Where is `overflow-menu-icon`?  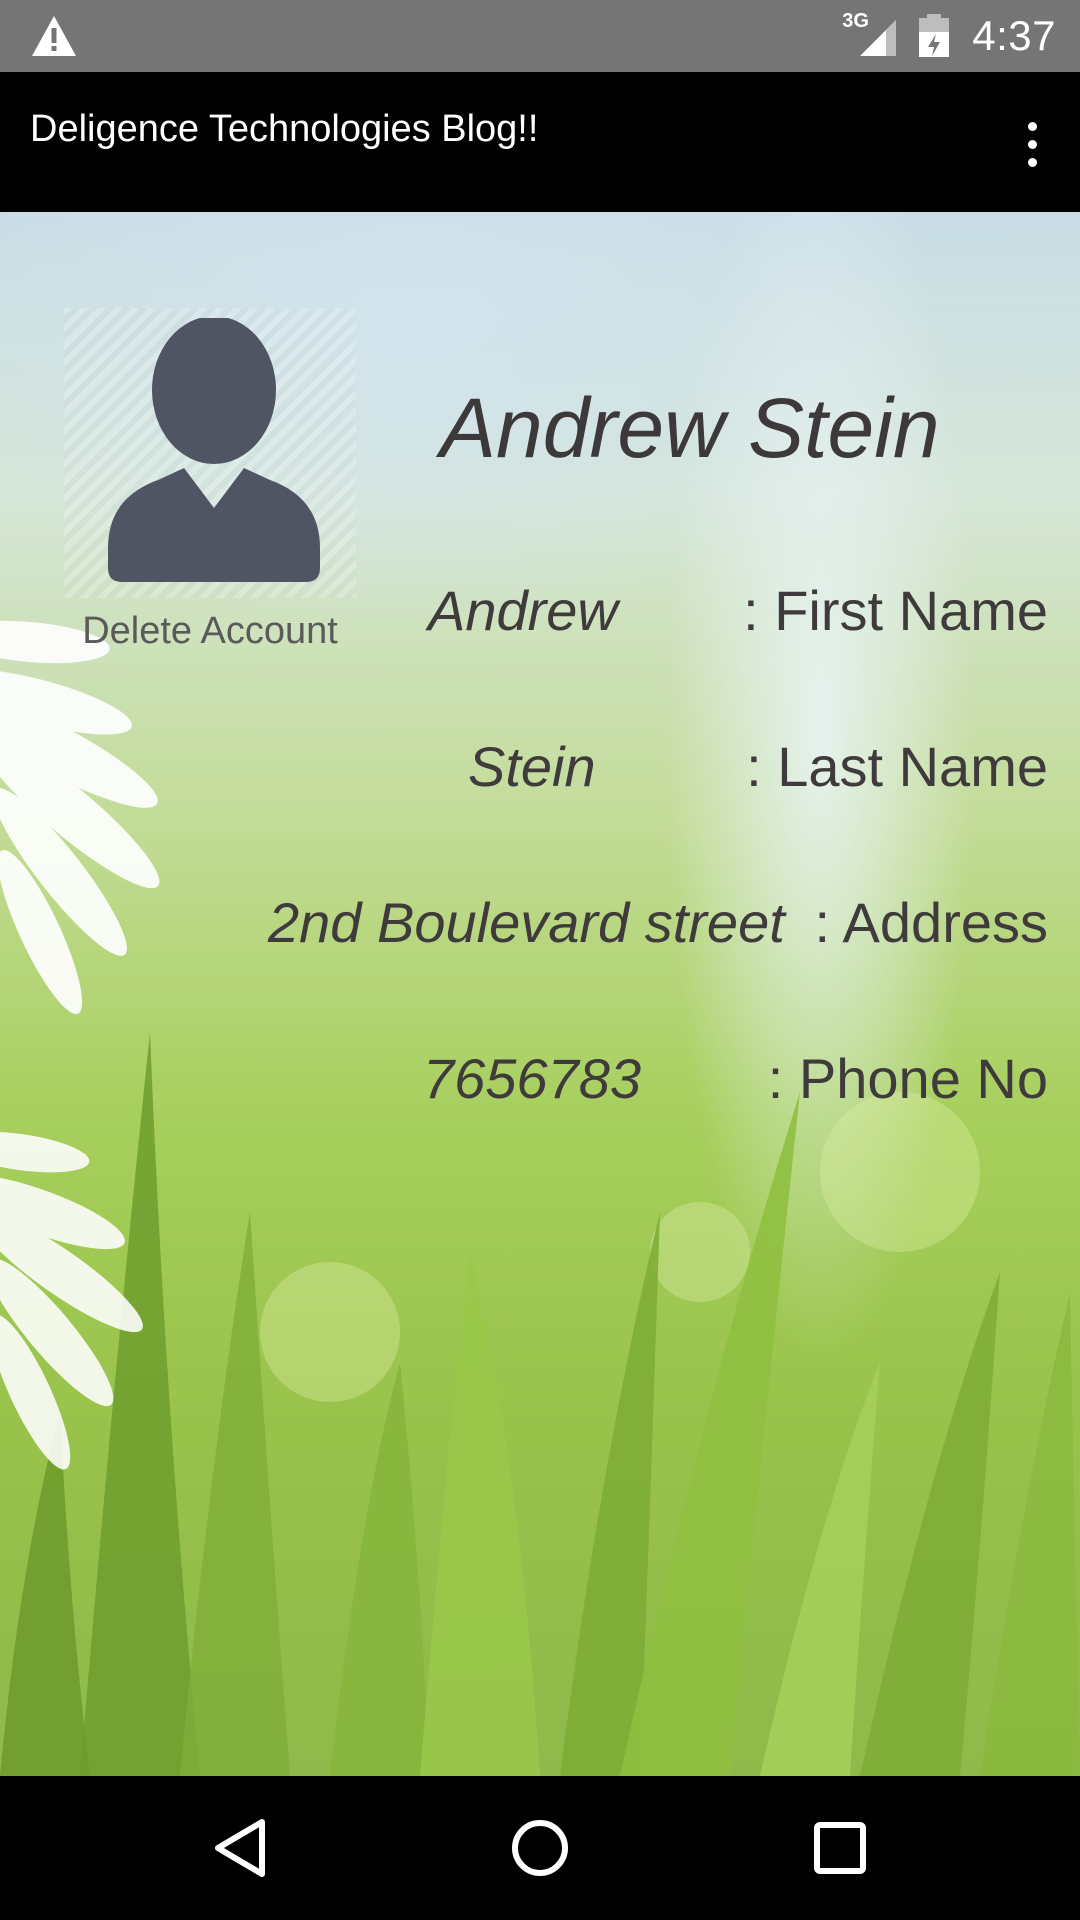
overflow-menu-icon is located at coordinates (1032, 144).